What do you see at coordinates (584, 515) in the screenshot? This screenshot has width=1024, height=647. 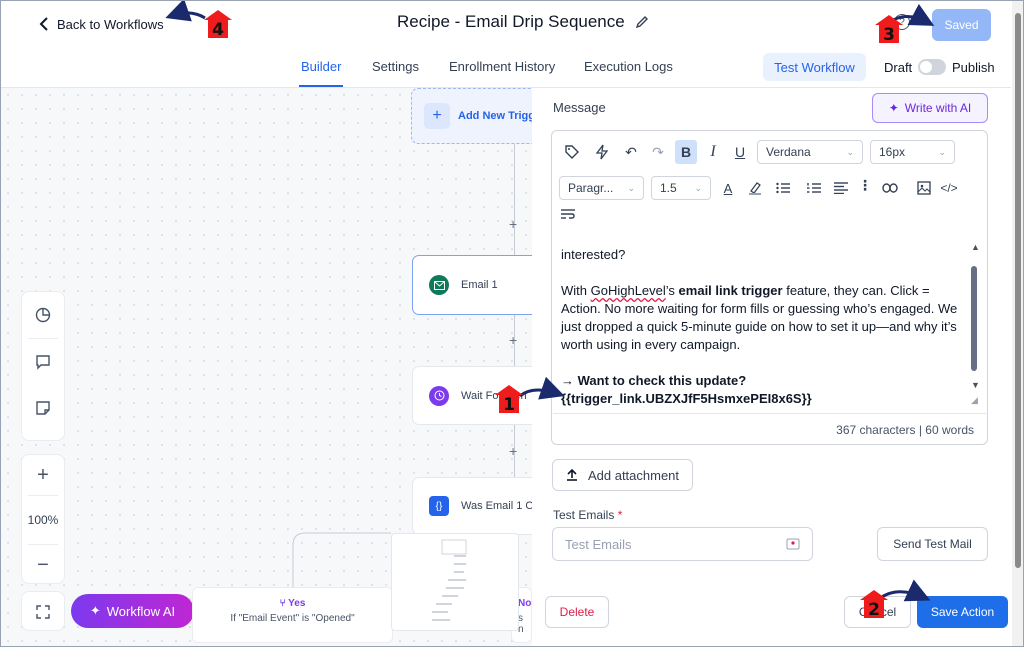 I see `label-text: Test Emails` at bounding box center [584, 515].